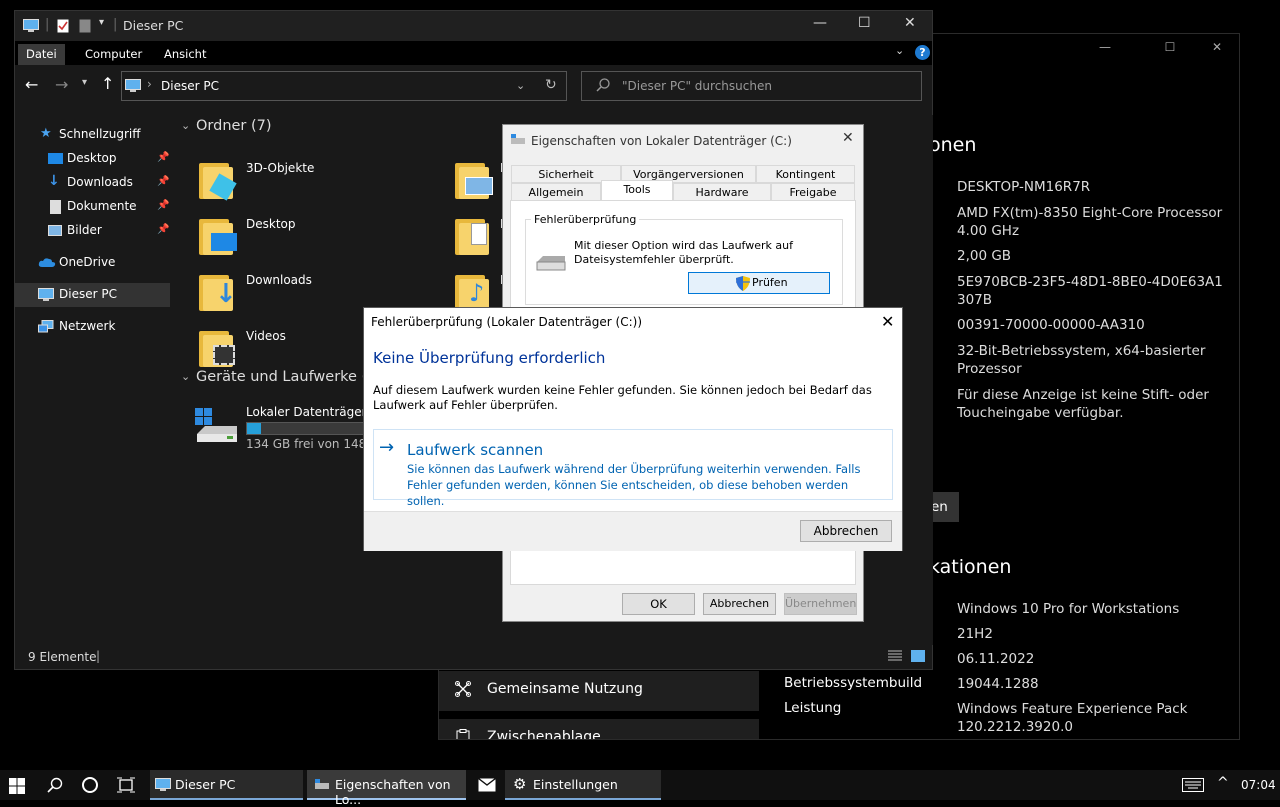 The height and width of the screenshot is (807, 1280). Describe the element at coordinates (85, 26) in the screenshot. I see `new-folder-quick-icon` at that location.